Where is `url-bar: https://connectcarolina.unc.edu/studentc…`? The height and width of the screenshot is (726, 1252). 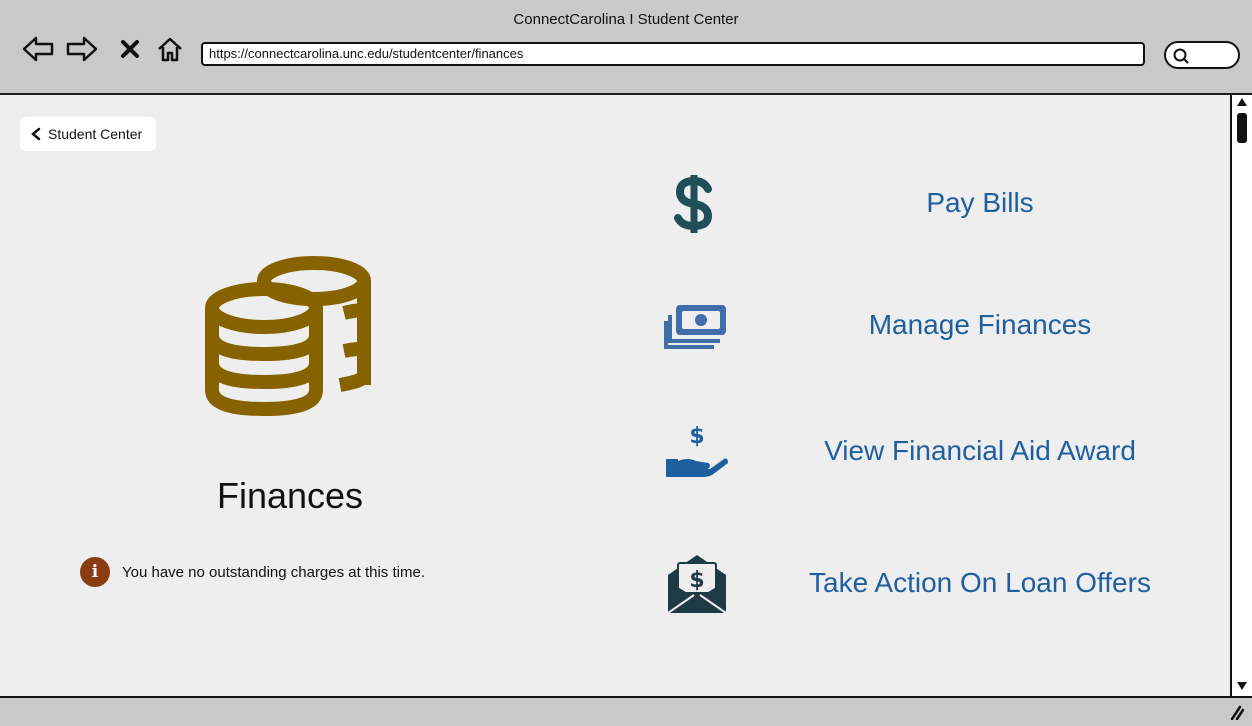
url-bar: https://connectcarolina.unc.edu/studentc… is located at coordinates (673, 54).